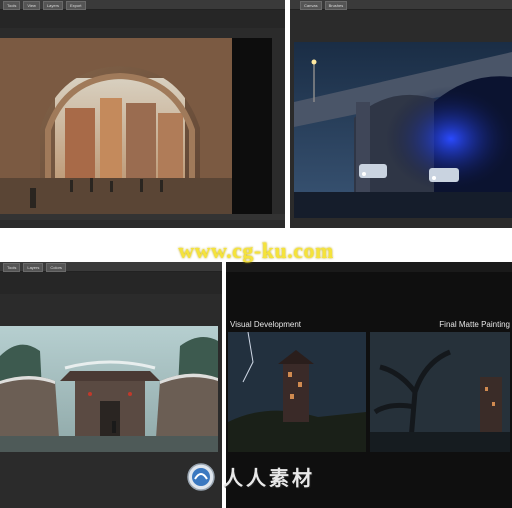 The width and height of the screenshot is (512, 508). Describe the element at coordinates (336, 5) in the screenshot. I see `toolbar-button-2: Brushes` at that location.